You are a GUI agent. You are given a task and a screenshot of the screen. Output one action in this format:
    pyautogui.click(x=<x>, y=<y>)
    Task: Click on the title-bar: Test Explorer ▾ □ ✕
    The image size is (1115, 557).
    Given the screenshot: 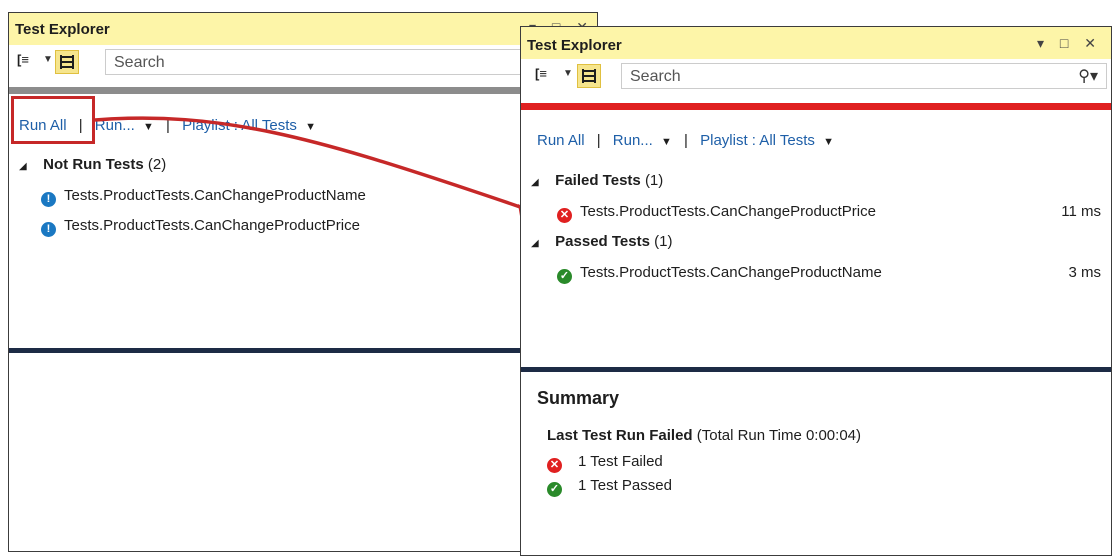 What is the action you would take?
    pyautogui.click(x=816, y=43)
    